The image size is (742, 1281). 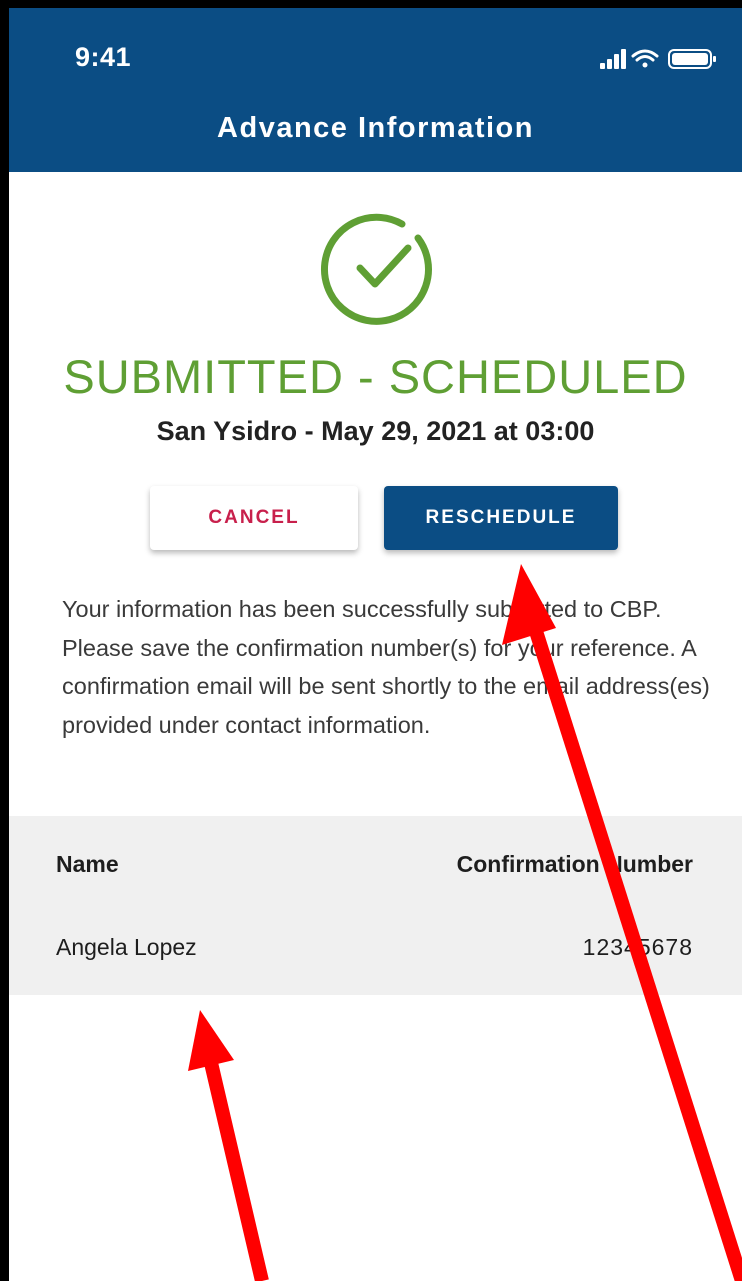 What do you see at coordinates (375, 128) in the screenshot?
I see `screen-title: Advance Information` at bounding box center [375, 128].